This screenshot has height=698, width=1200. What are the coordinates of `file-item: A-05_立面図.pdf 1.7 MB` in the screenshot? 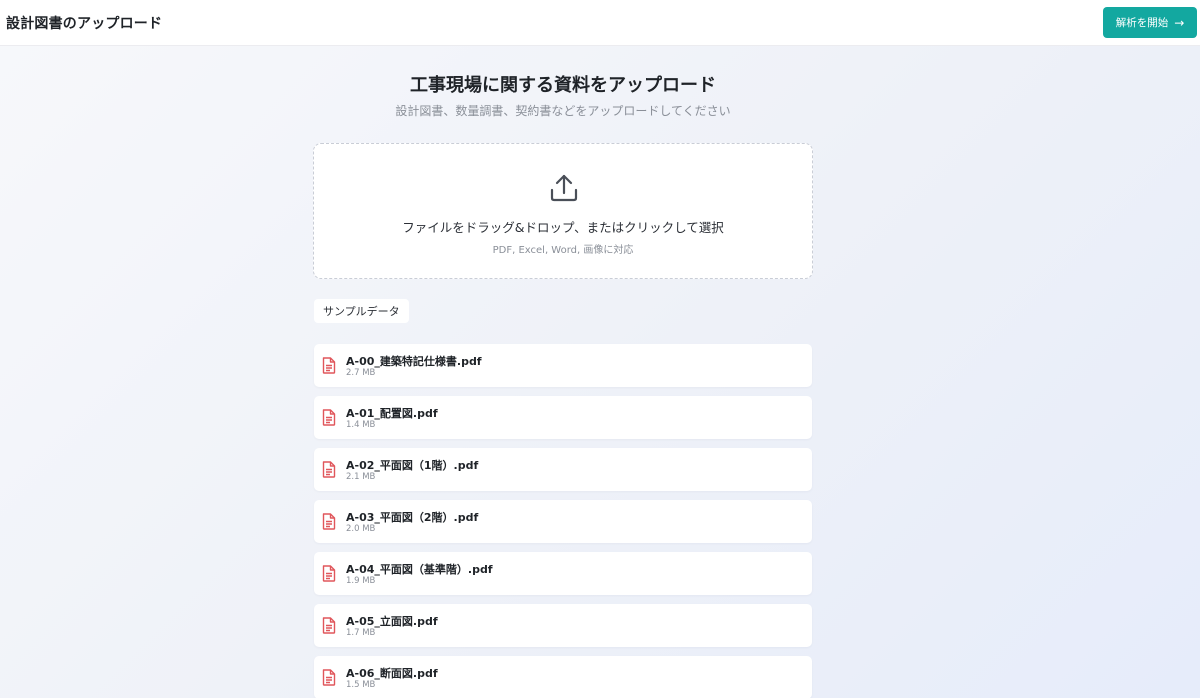 It's located at (563, 625).